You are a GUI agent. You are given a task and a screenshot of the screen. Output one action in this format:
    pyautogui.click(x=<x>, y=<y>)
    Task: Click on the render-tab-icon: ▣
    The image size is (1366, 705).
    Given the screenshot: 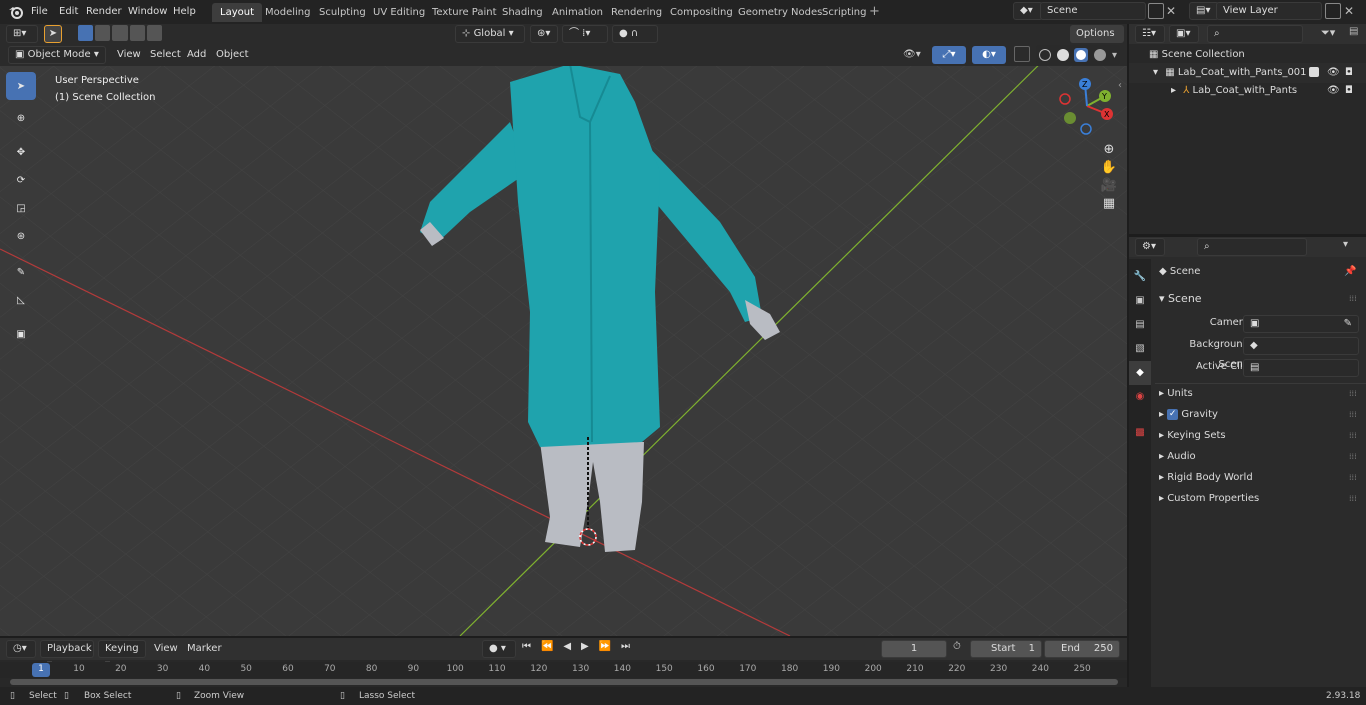 What is the action you would take?
    pyautogui.click(x=1140, y=301)
    